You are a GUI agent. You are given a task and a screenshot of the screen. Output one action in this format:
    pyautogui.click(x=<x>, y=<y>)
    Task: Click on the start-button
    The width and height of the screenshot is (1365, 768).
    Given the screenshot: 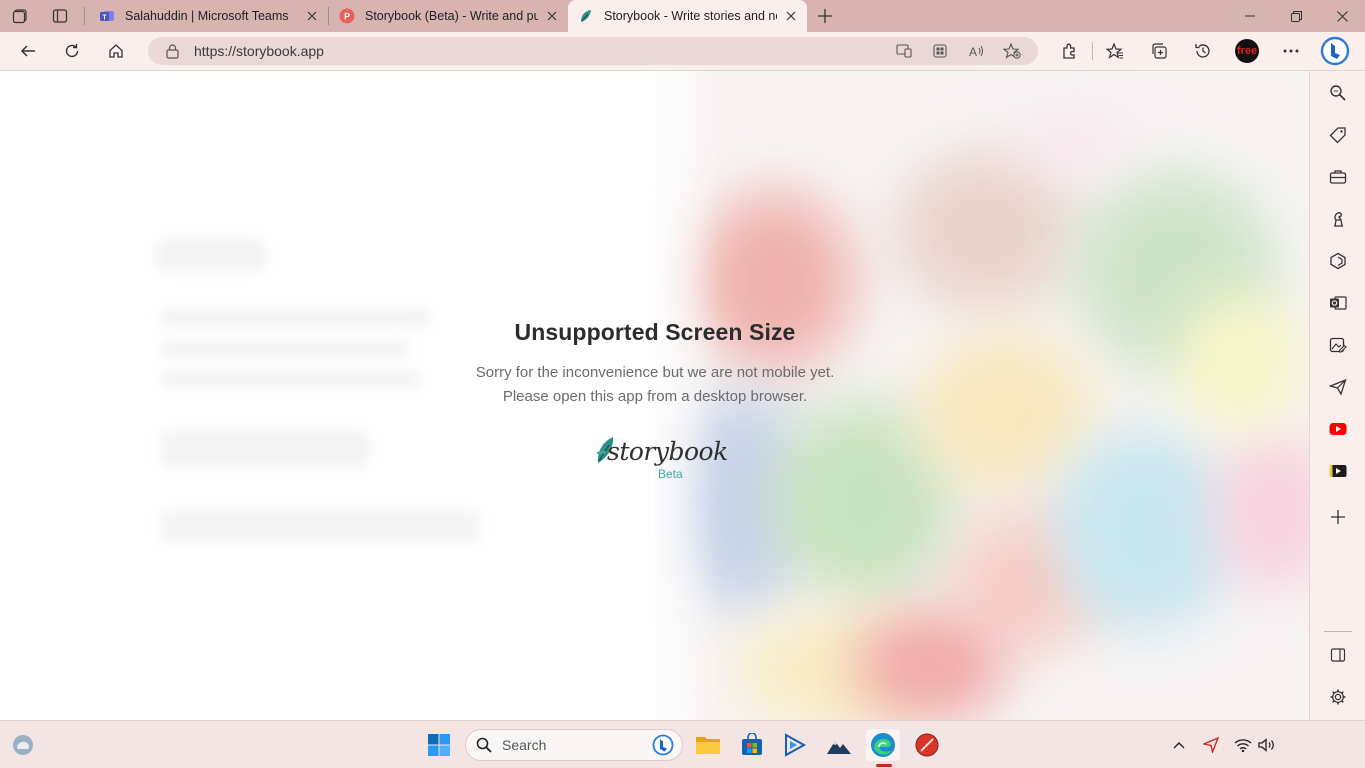 What is the action you would take?
    pyautogui.click(x=439, y=745)
    